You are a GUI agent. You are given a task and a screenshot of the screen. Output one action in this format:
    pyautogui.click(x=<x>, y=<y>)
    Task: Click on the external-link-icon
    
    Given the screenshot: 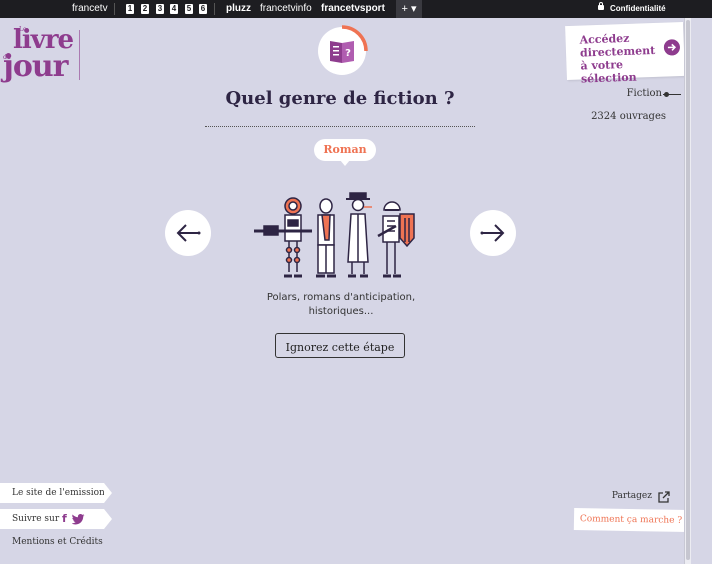 What is the action you would take?
    pyautogui.click(x=664, y=497)
    